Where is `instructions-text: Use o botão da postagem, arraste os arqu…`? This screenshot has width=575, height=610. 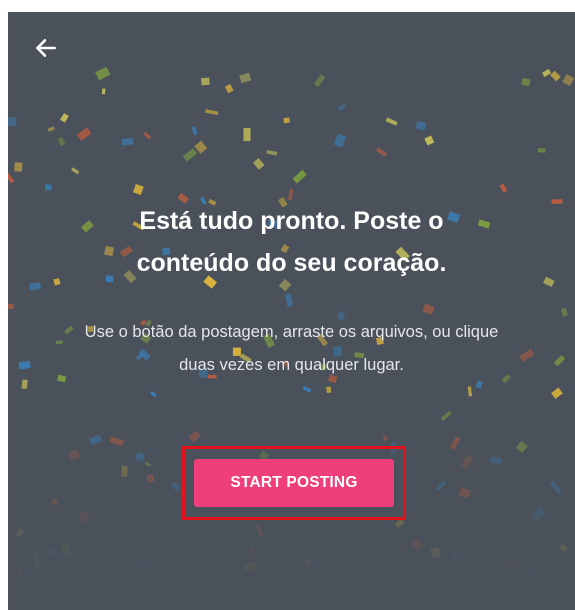
instructions-text: Use o botão da postagem, arraste os arqu… is located at coordinates (291, 348).